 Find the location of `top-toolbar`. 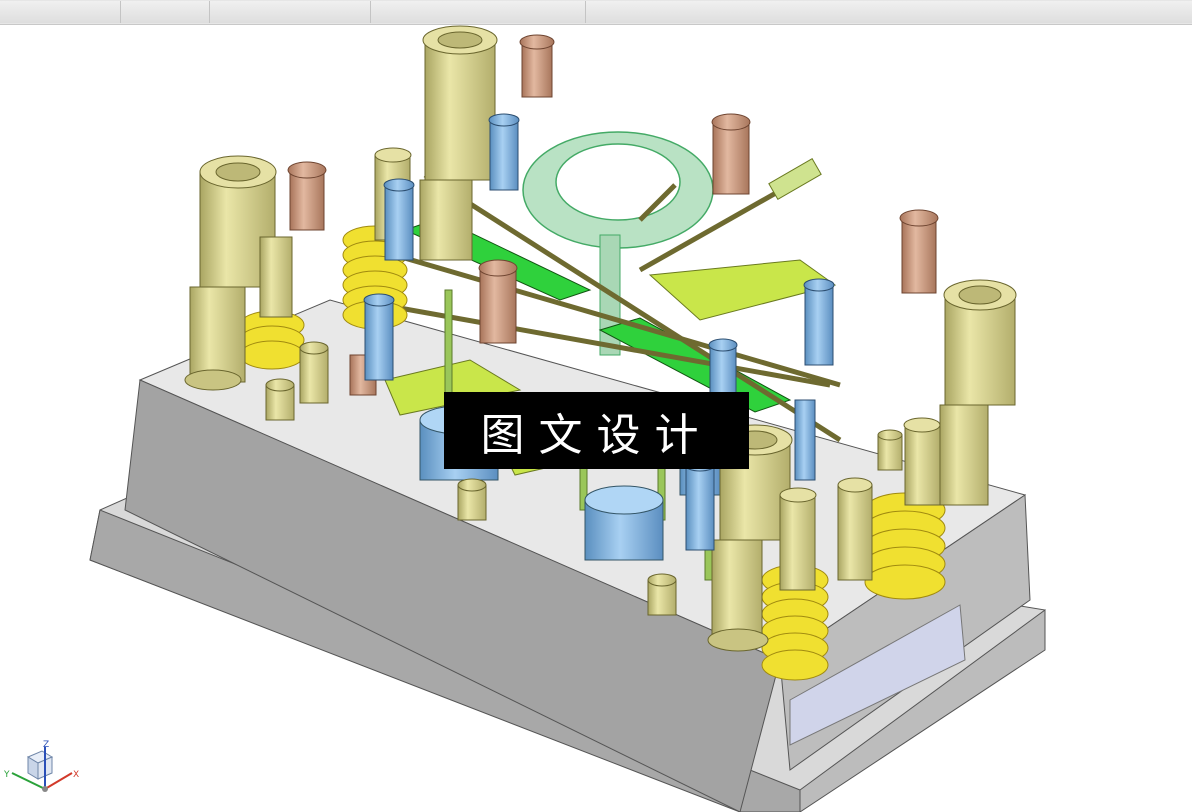

top-toolbar is located at coordinates (596, 12).